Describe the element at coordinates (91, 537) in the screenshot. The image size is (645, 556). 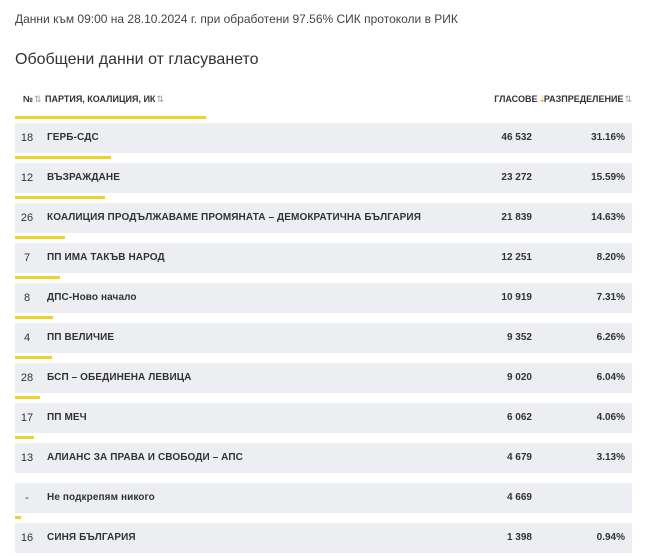
I see `party-name: СИНЯ БЪЛГАРИЯ` at that location.